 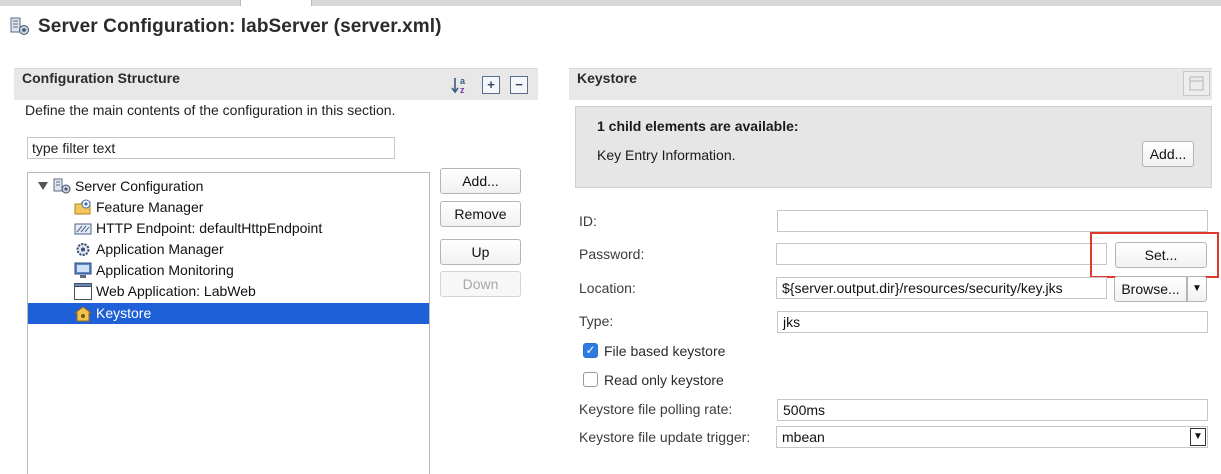 I want to click on tree-item-web-application: Web Application: LabWeb, so click(x=228, y=291).